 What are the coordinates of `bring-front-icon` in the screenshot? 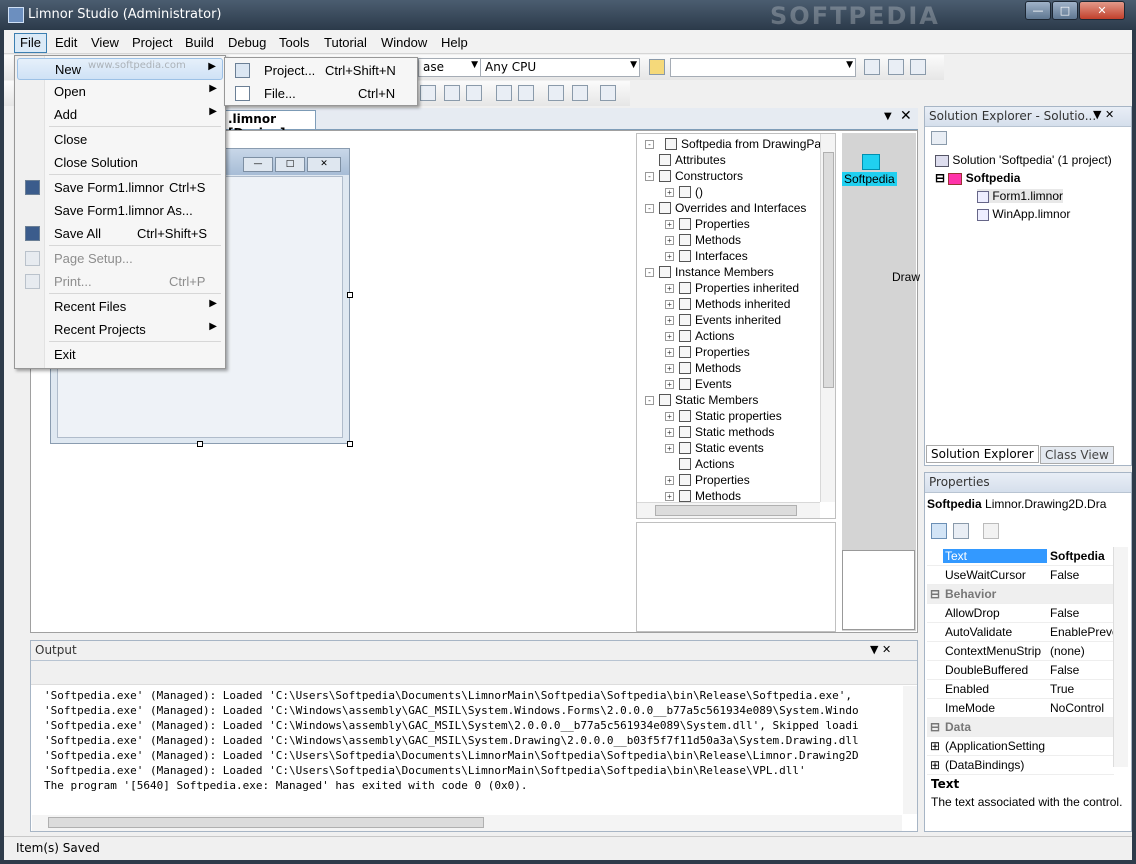 It's located at (556, 93).